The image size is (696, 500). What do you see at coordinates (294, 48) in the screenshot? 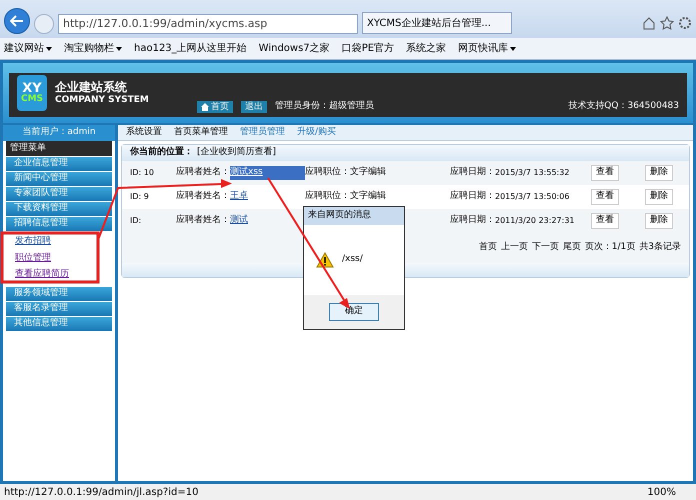
I see `bookmark-link: Windows7之家` at bounding box center [294, 48].